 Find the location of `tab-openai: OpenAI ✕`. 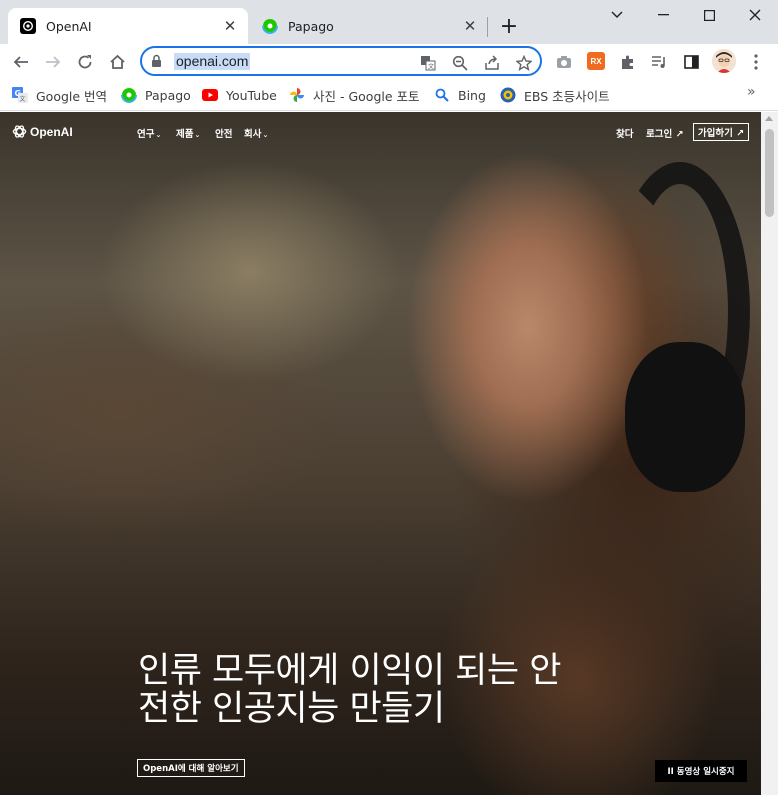

tab-openai: OpenAI ✕ is located at coordinates (128, 26).